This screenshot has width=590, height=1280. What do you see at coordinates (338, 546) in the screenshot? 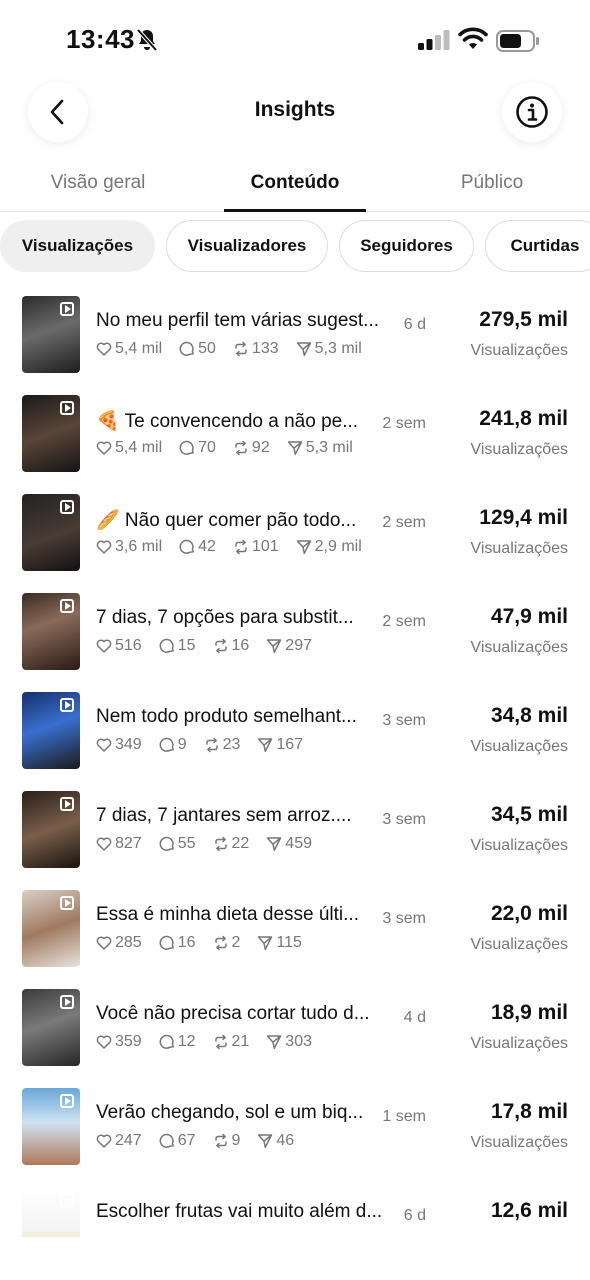
I see `shares-count: 2,9 mil` at bounding box center [338, 546].